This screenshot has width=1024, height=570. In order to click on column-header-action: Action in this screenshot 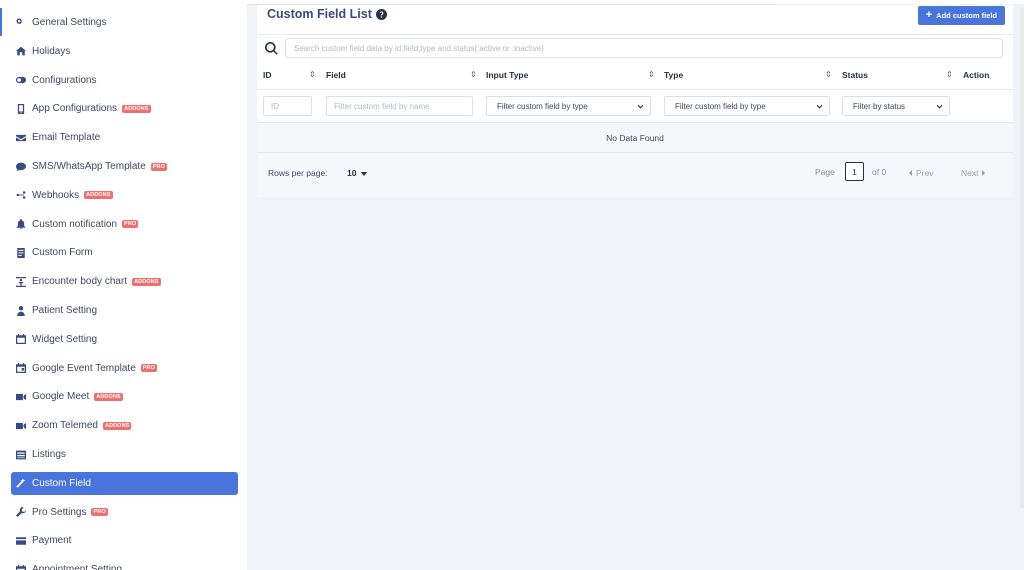, I will do `click(976, 75)`.